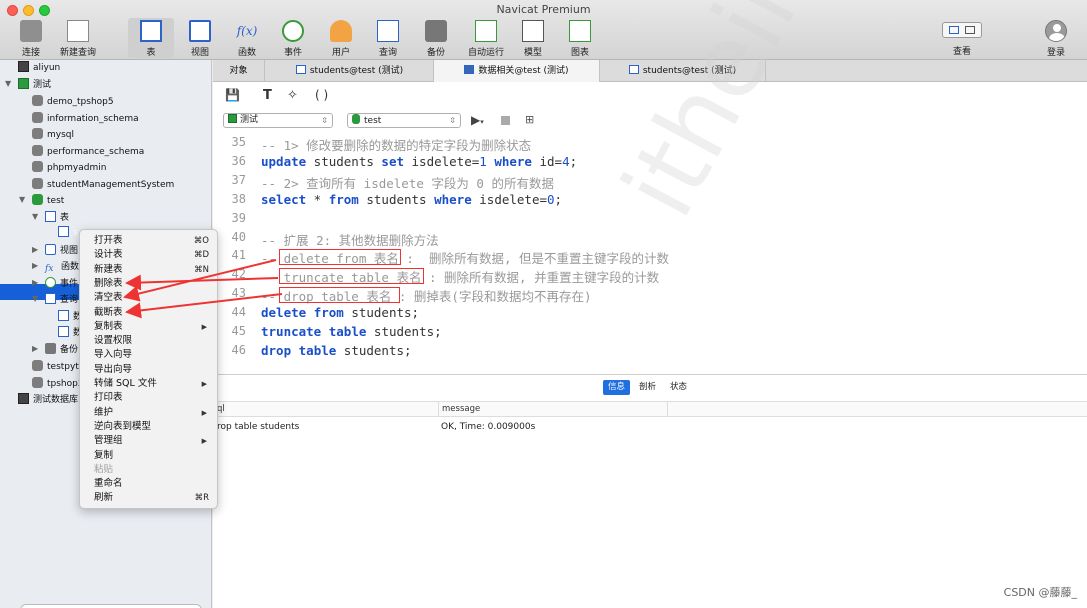 The image size is (1087, 608). What do you see at coordinates (388, 31) in the screenshot?
I see `query-icon` at bounding box center [388, 31].